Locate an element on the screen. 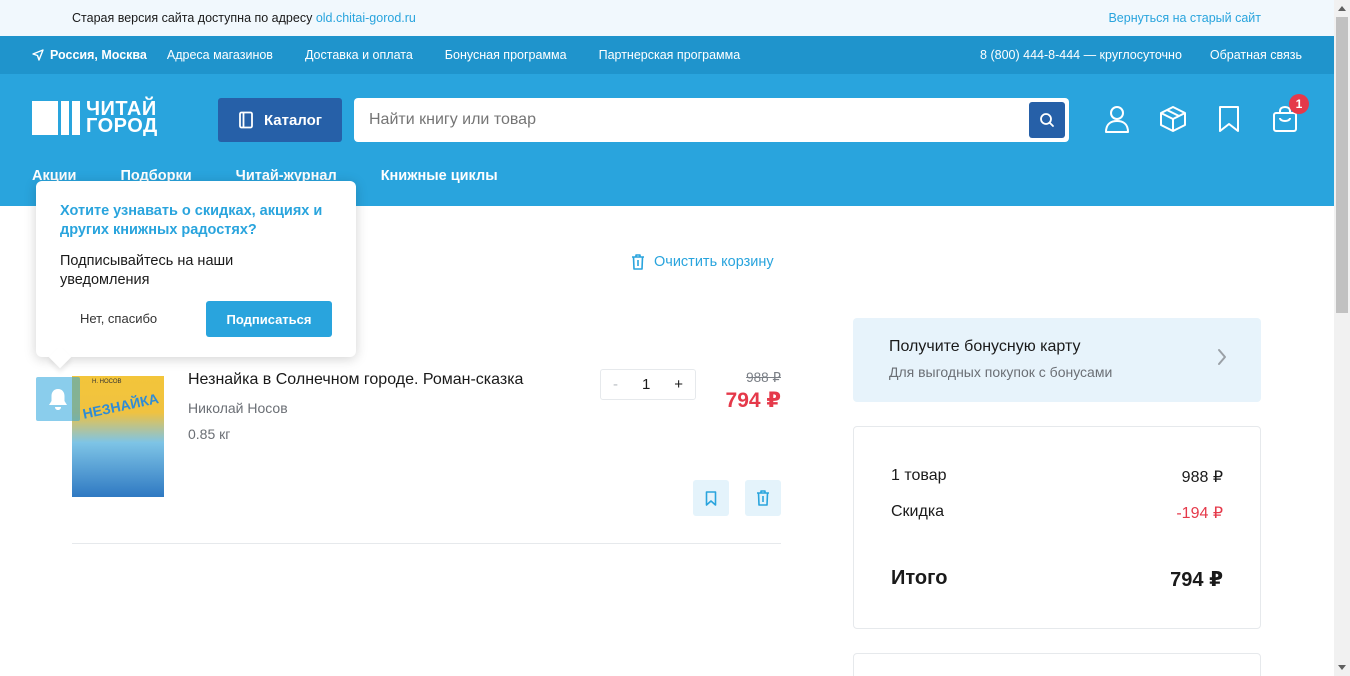 The height and width of the screenshot is (676, 1350). book-icon is located at coordinates (246, 120).